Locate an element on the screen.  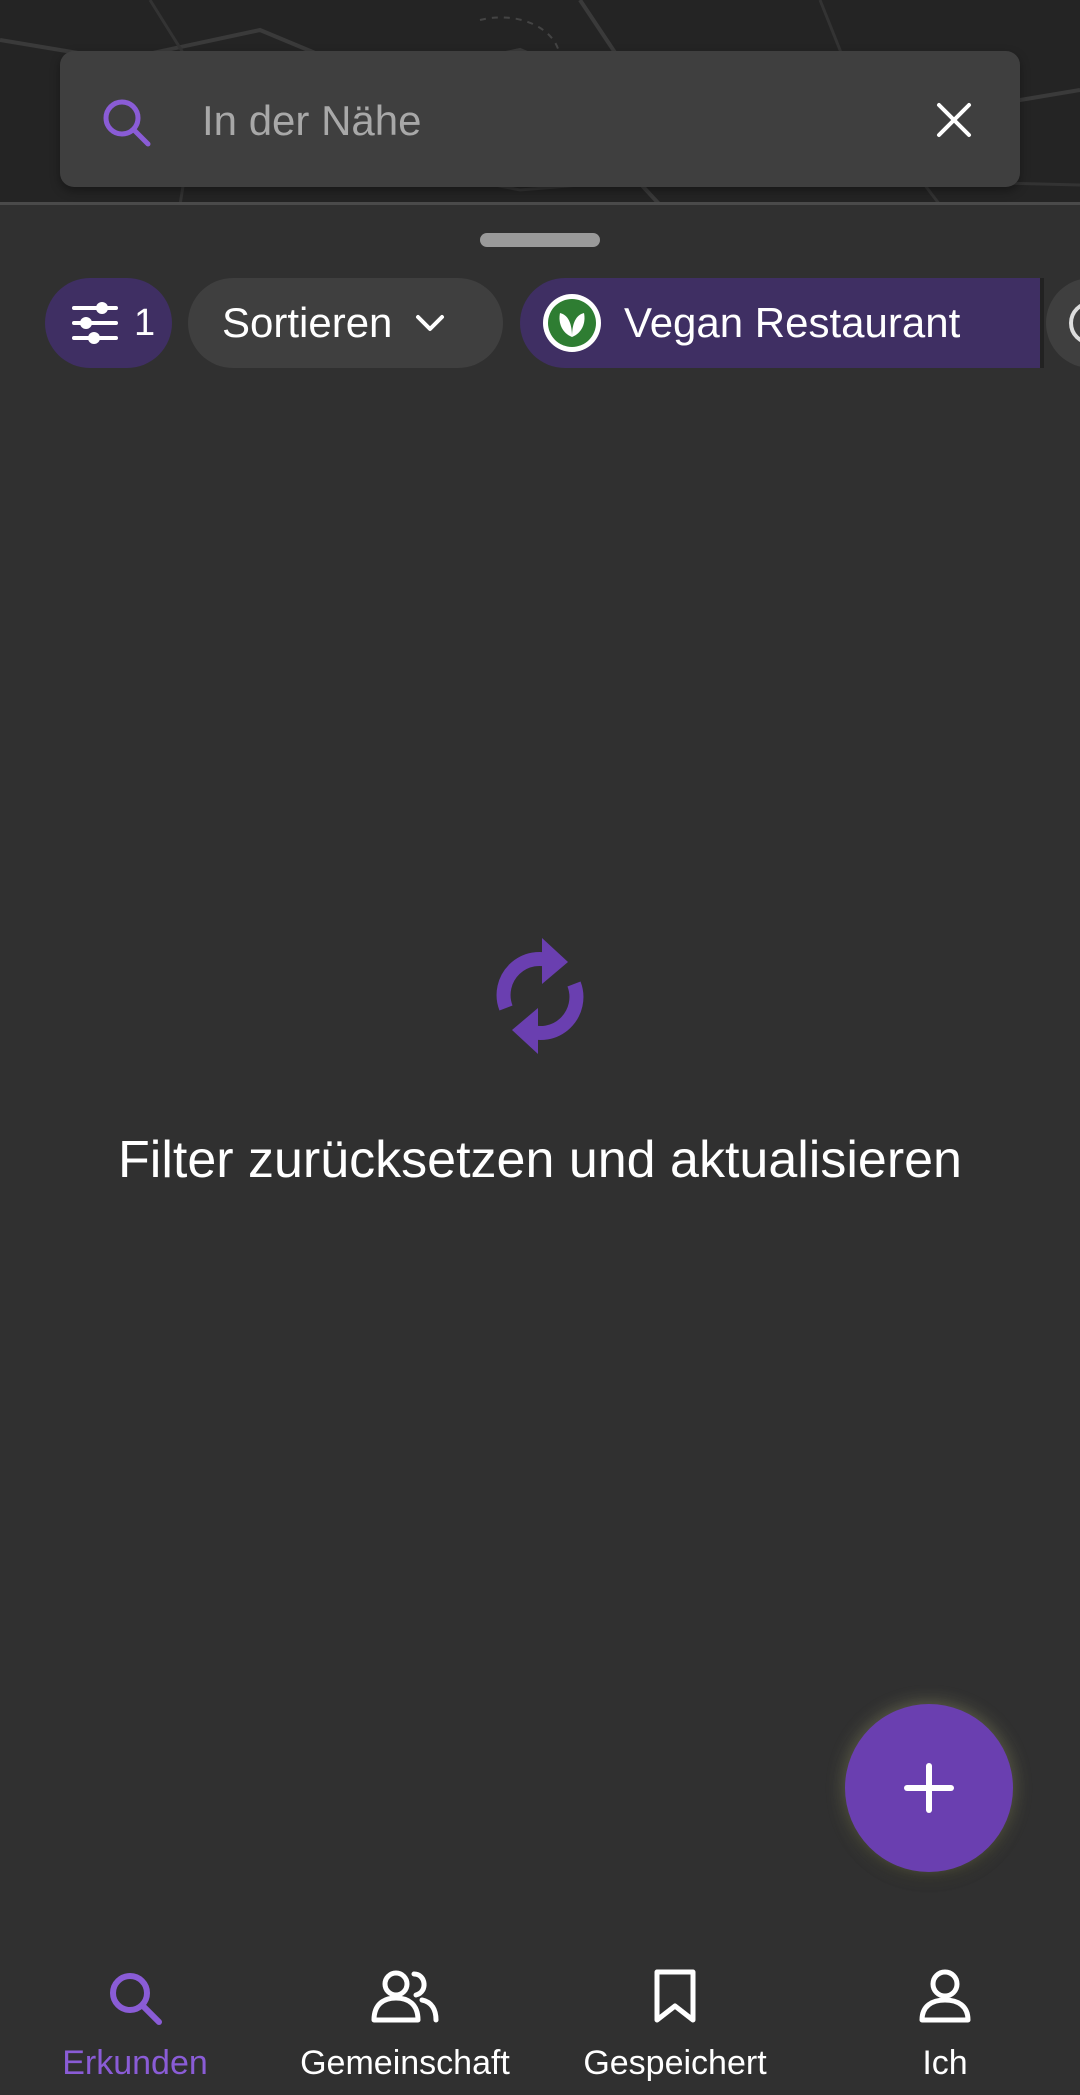
nav-label: Ich is located at coordinates (945, 2063).